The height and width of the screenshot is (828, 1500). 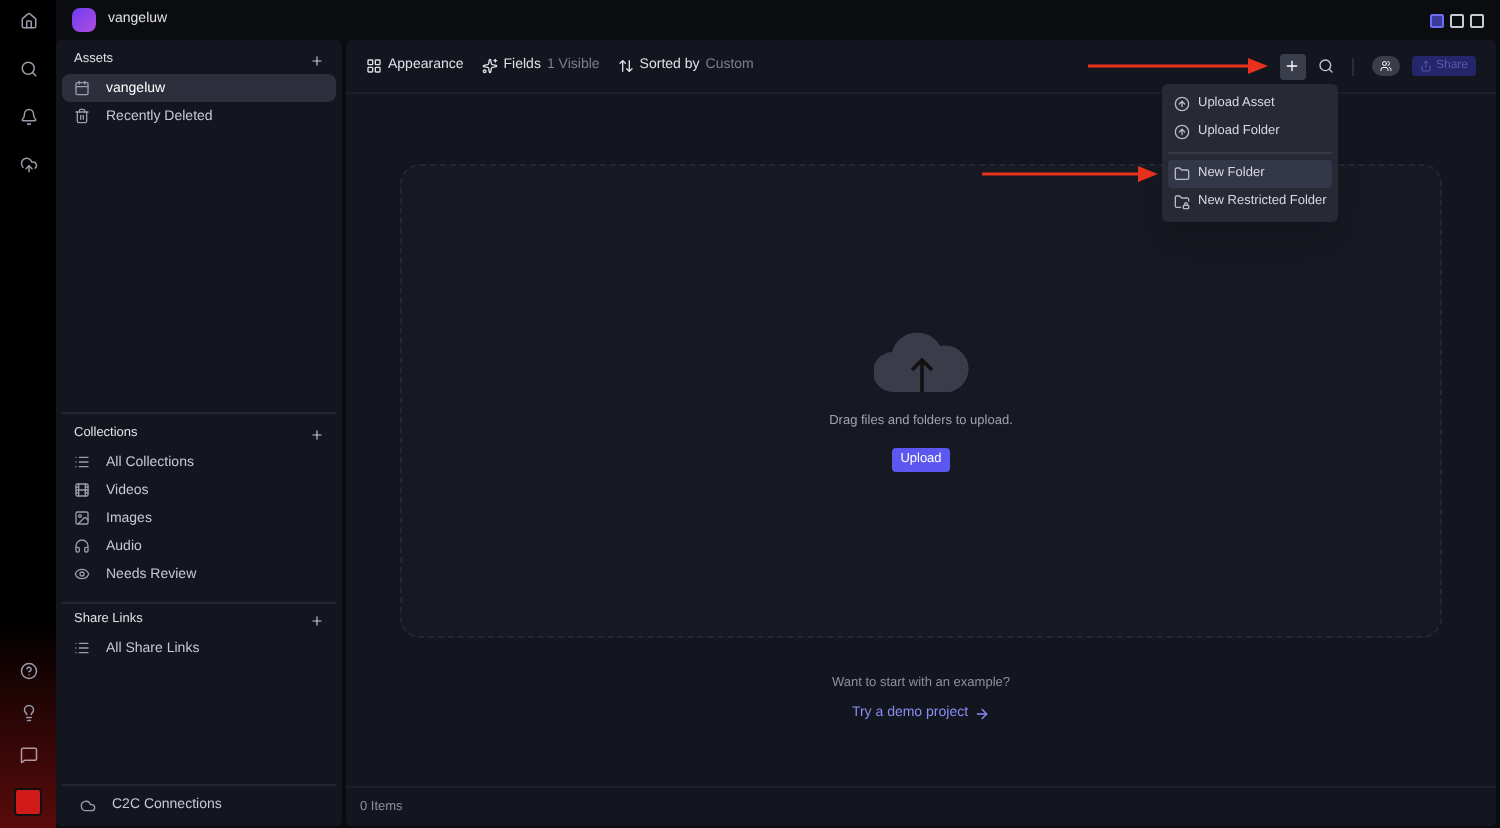 What do you see at coordinates (982, 714) in the screenshot?
I see `arrow-right-icon` at bounding box center [982, 714].